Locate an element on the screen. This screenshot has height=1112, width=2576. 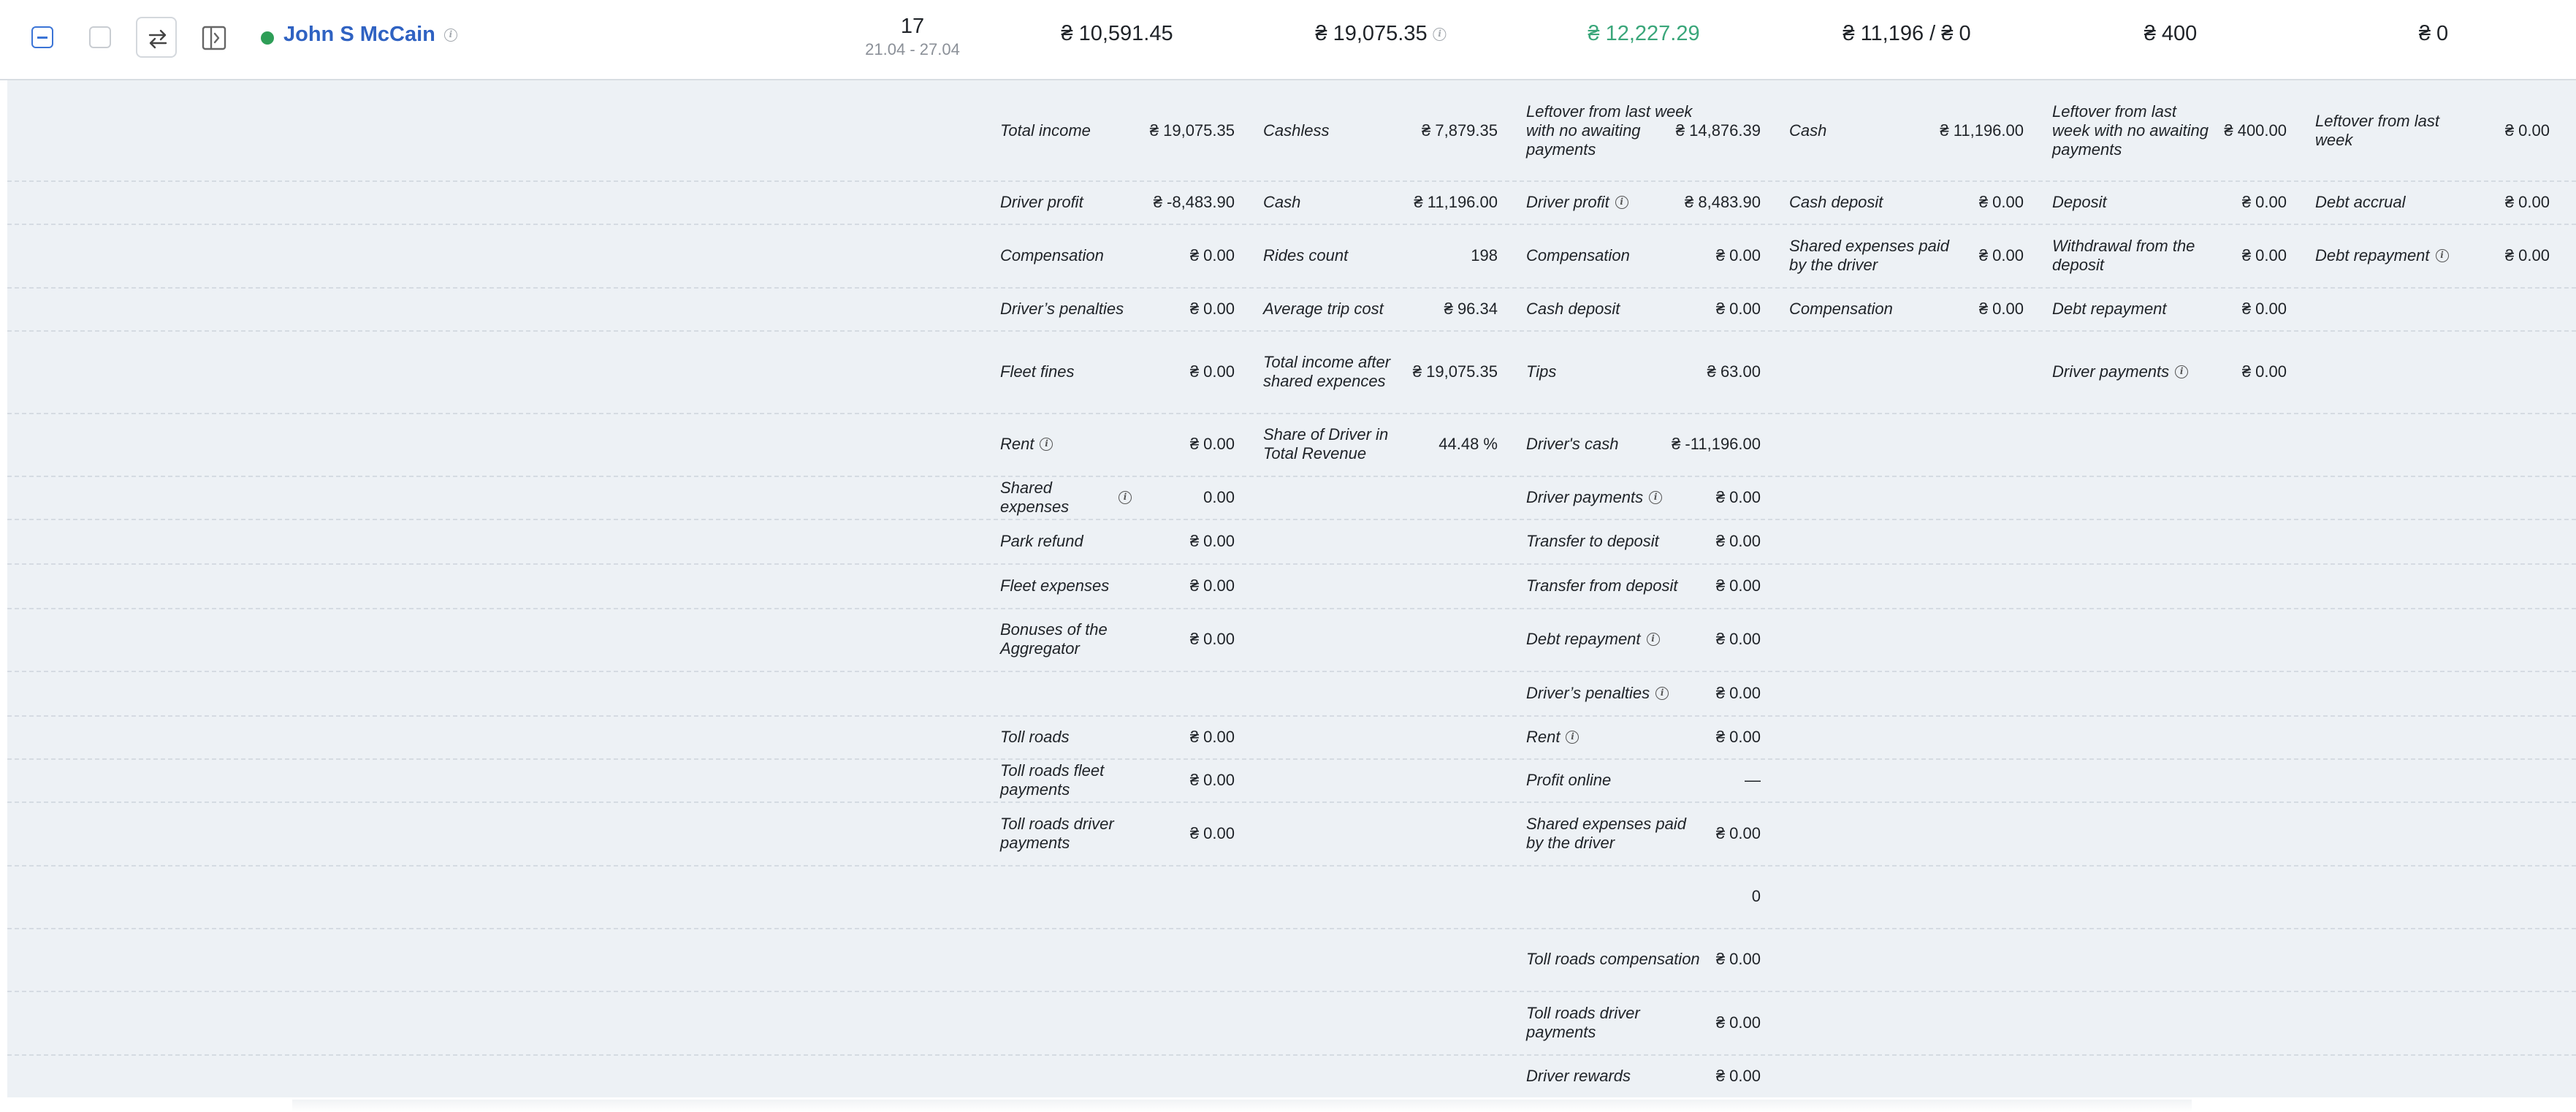
col1-value: 0.00 is located at coordinates (1219, 496).